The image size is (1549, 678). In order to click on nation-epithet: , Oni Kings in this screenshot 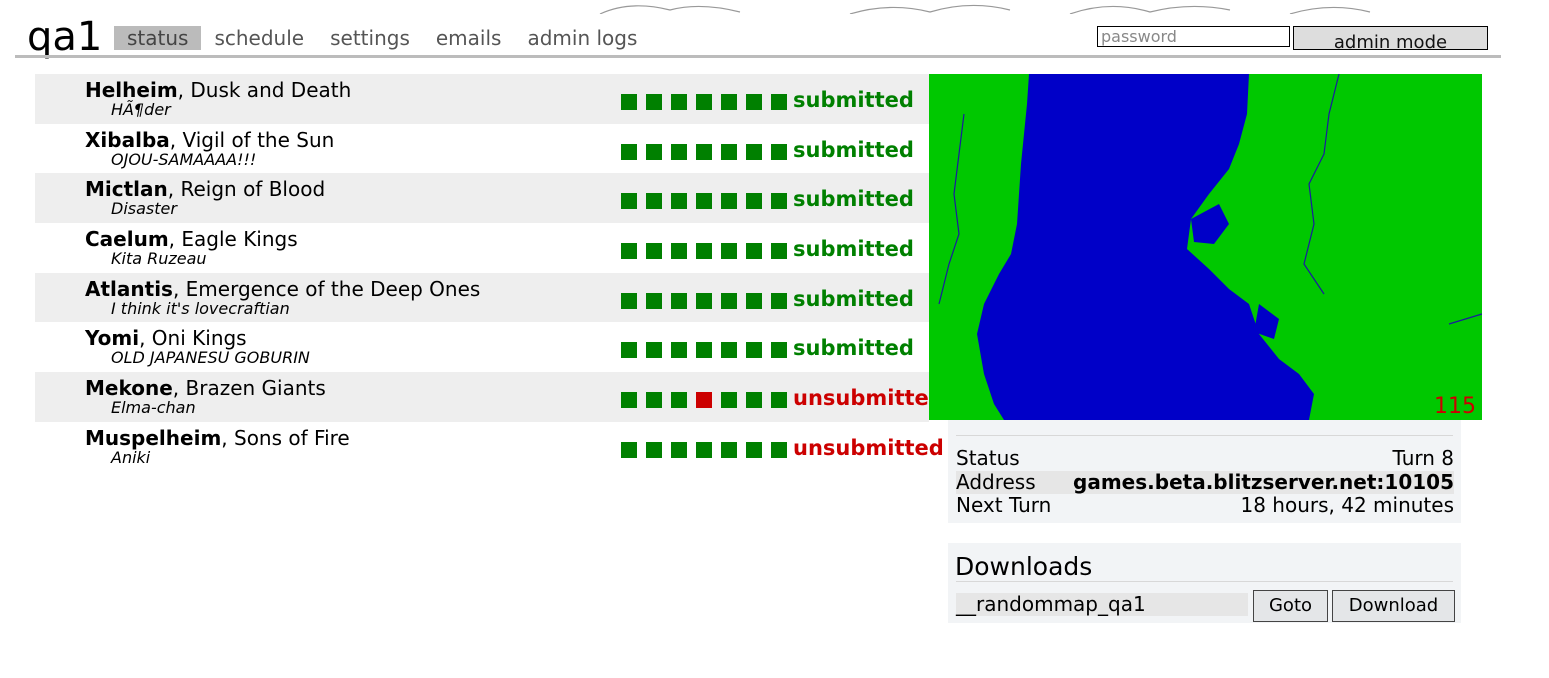, I will do `click(193, 338)`.